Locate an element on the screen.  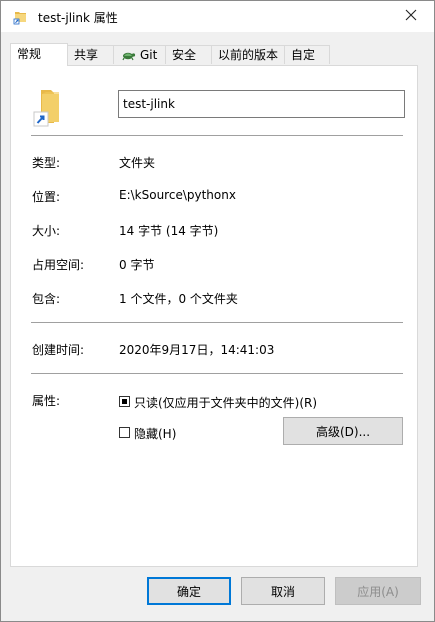
close-button is located at coordinates (411, 16).